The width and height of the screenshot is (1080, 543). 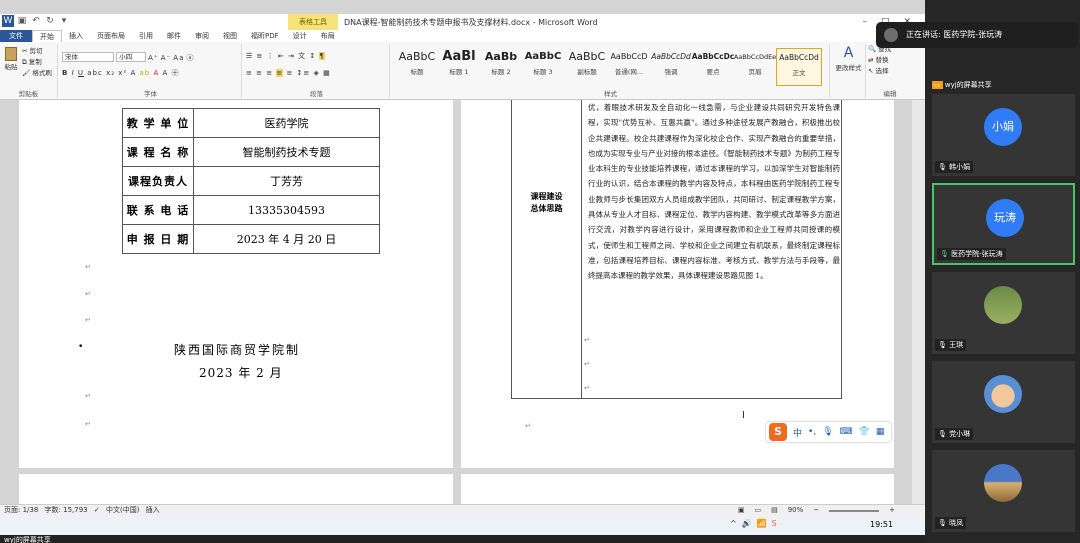 I want to click on style-strong: AaBbCcDc 要点, so click(x=713, y=67).